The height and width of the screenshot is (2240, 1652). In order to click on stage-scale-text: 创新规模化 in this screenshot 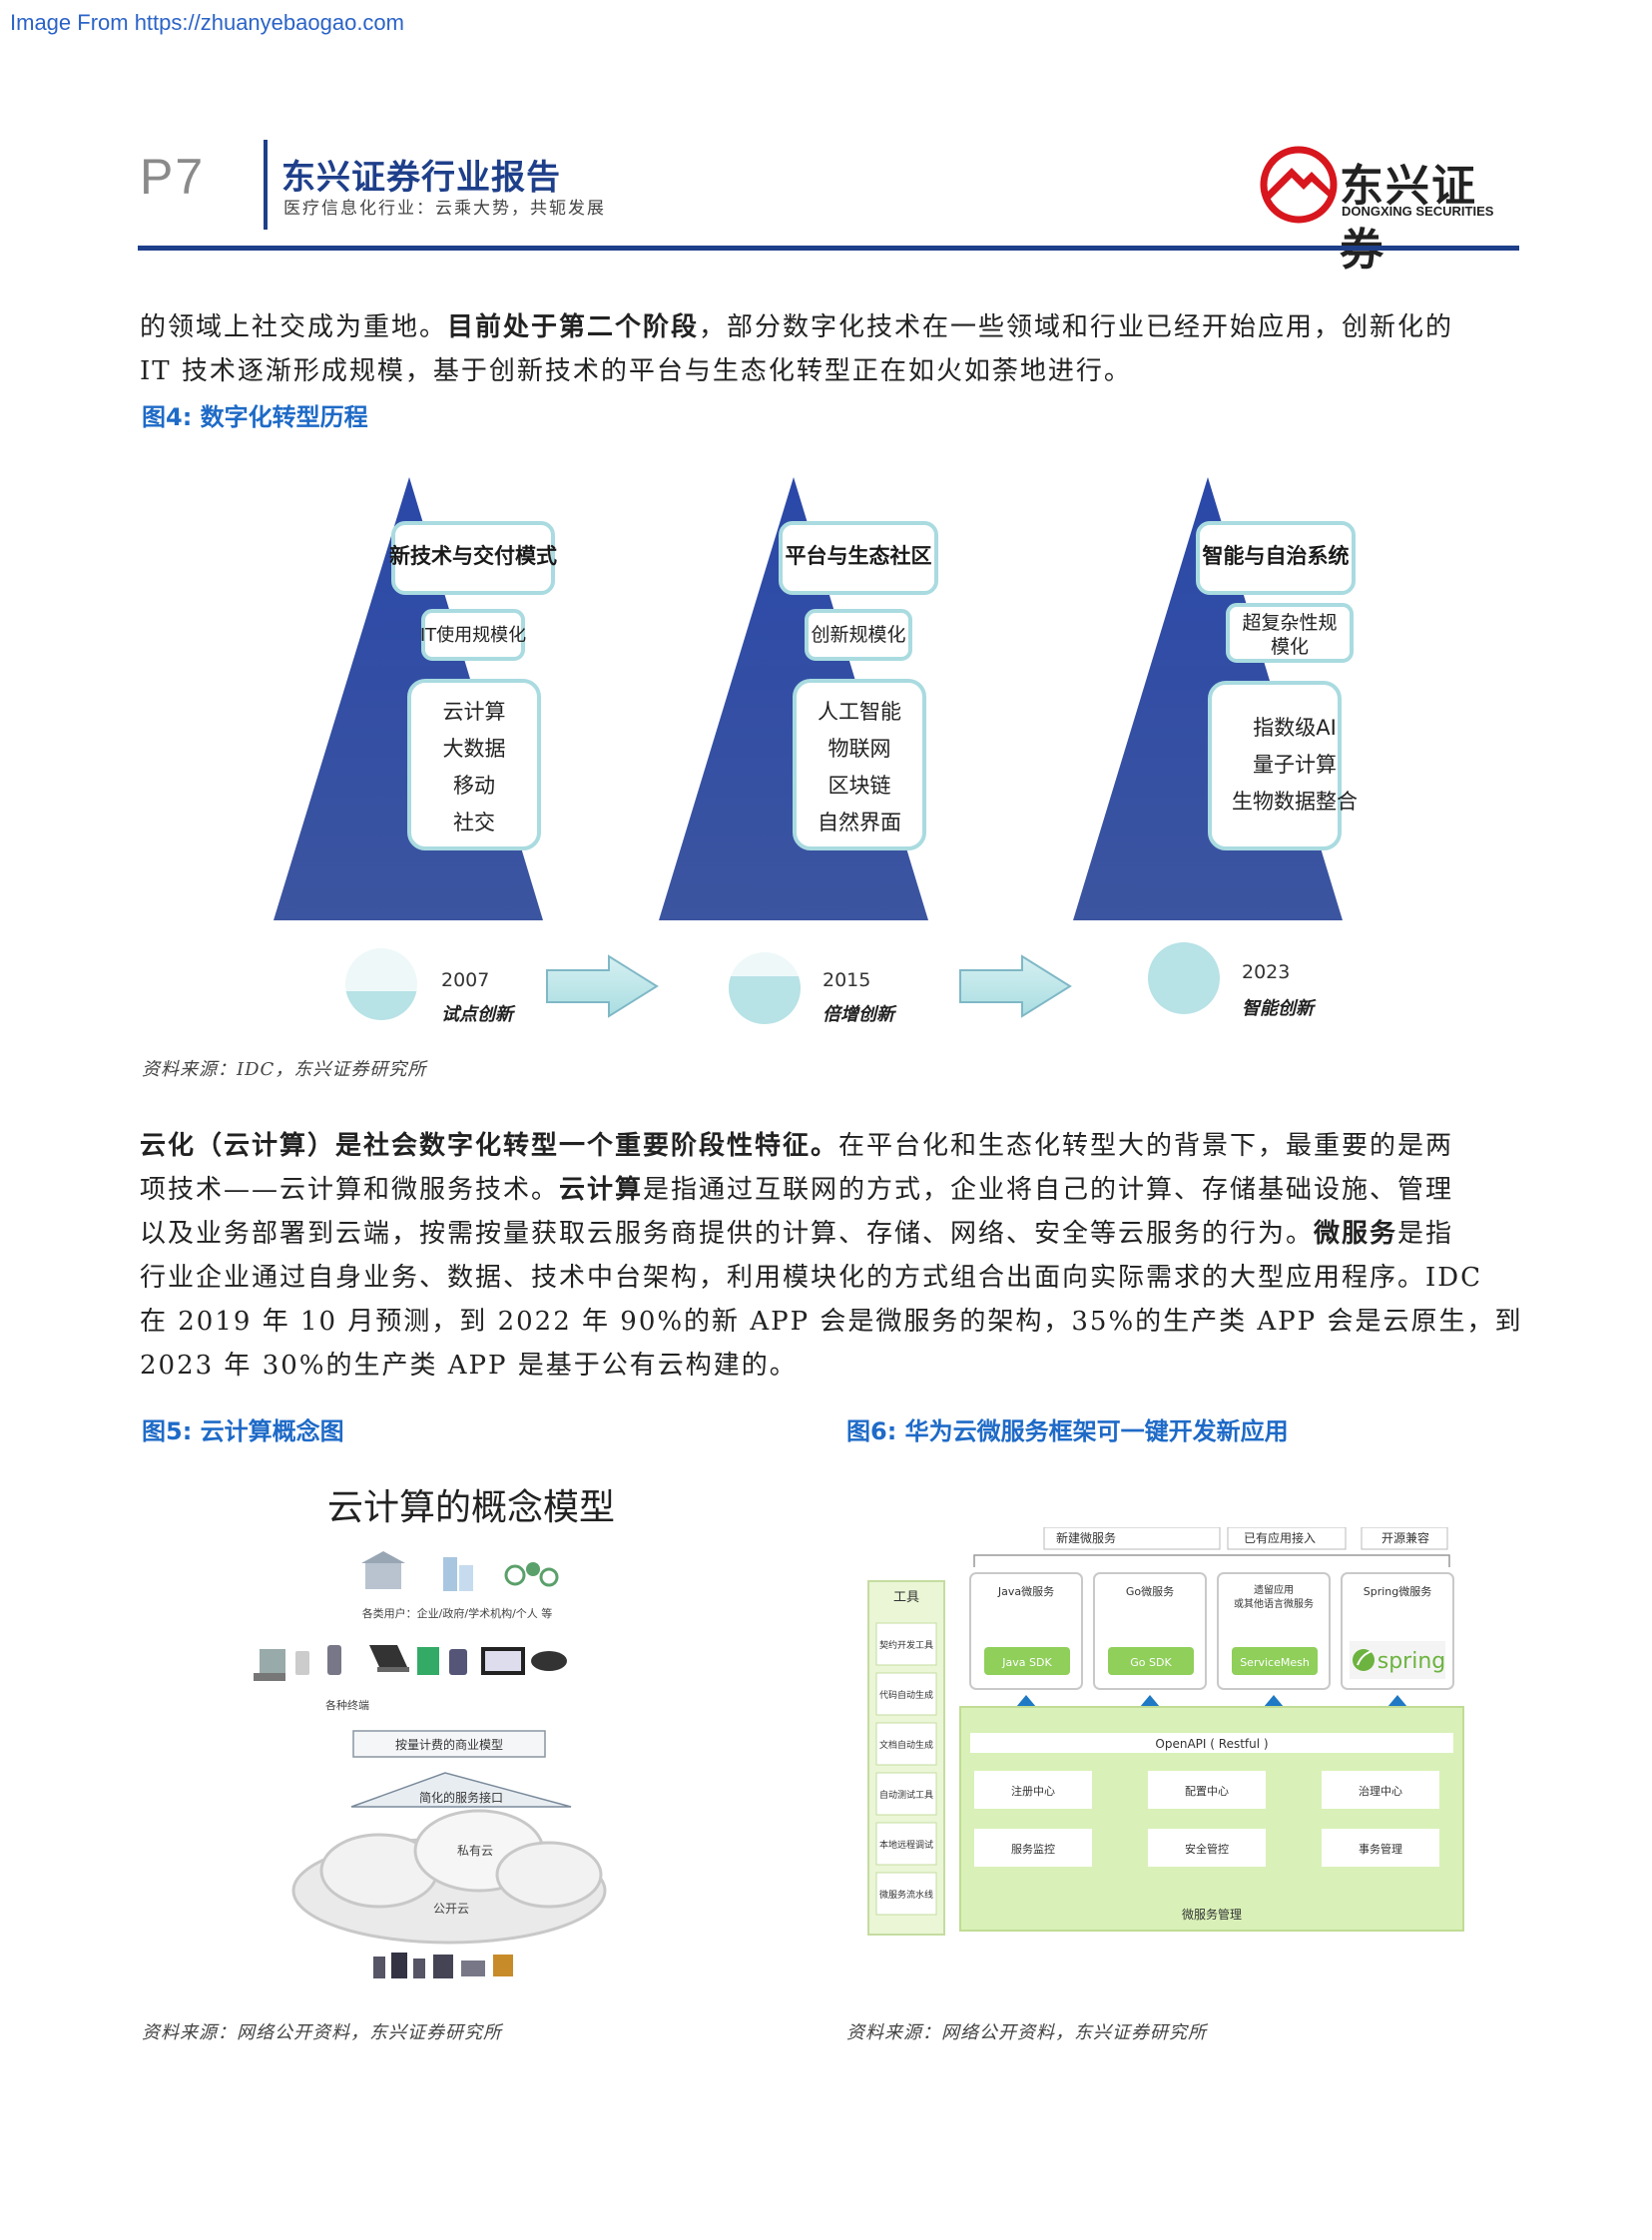, I will do `click(858, 635)`.